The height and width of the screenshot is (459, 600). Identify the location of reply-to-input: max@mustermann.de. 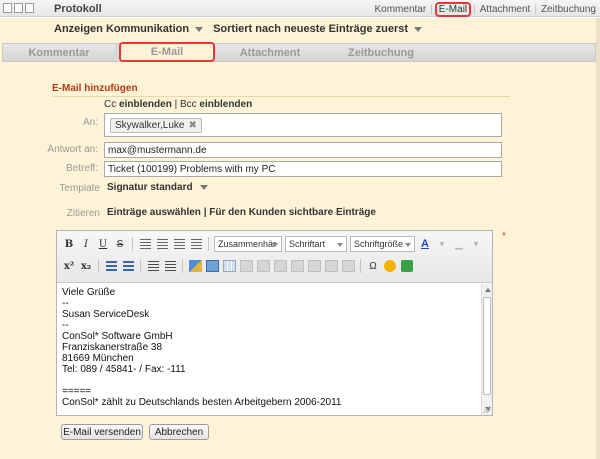
(303, 150).